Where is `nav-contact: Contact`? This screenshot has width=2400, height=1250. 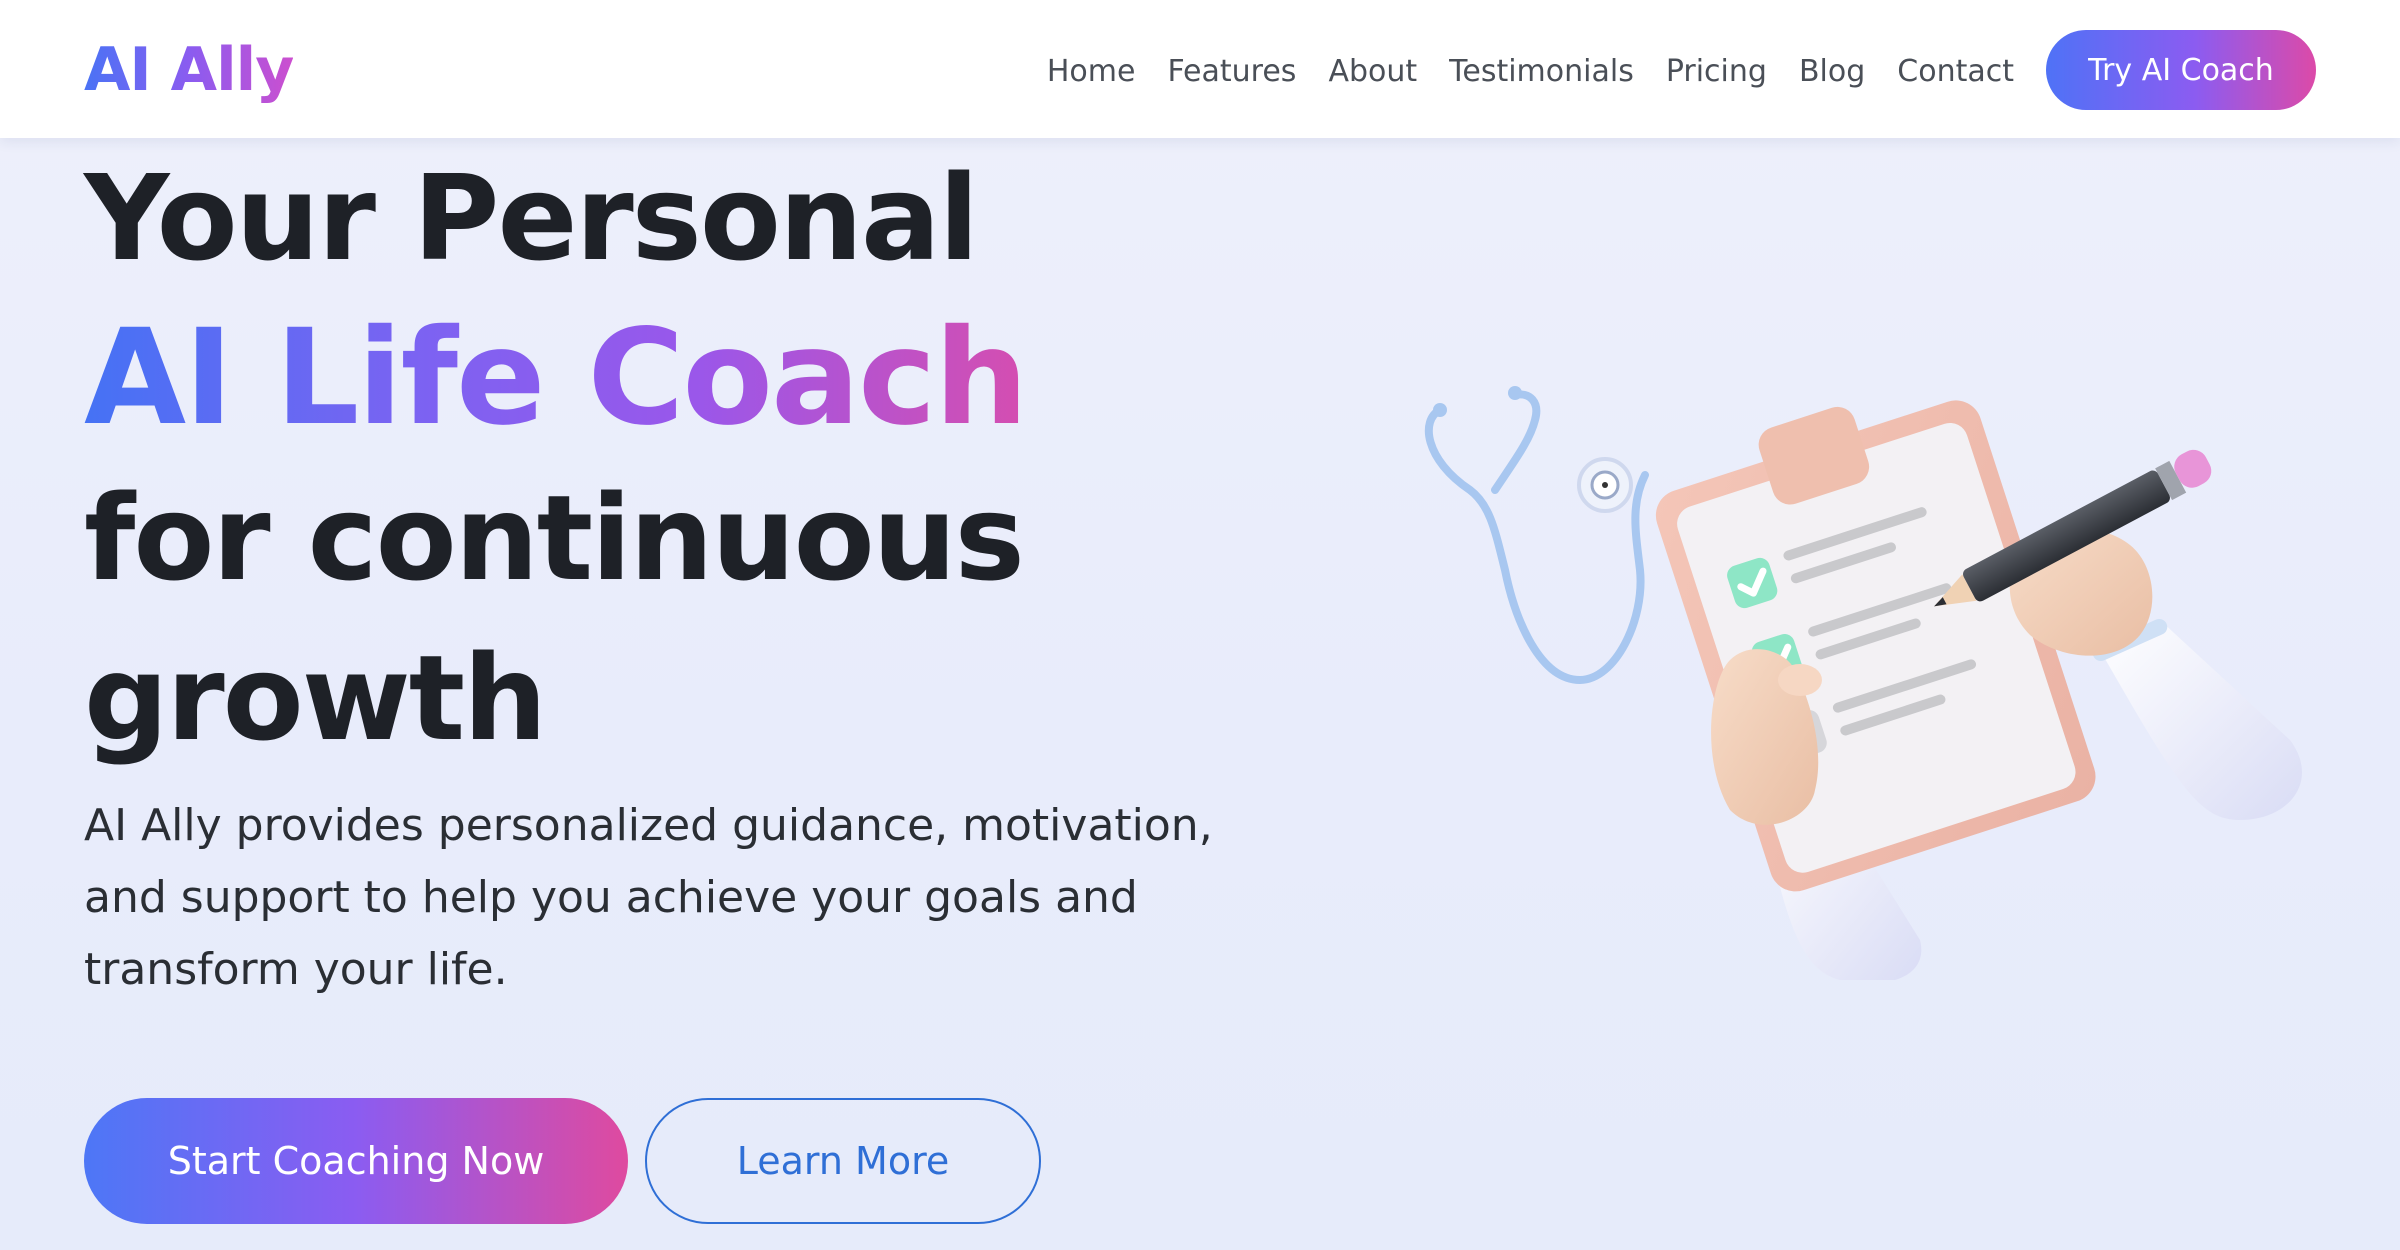 nav-contact: Contact is located at coordinates (1955, 72).